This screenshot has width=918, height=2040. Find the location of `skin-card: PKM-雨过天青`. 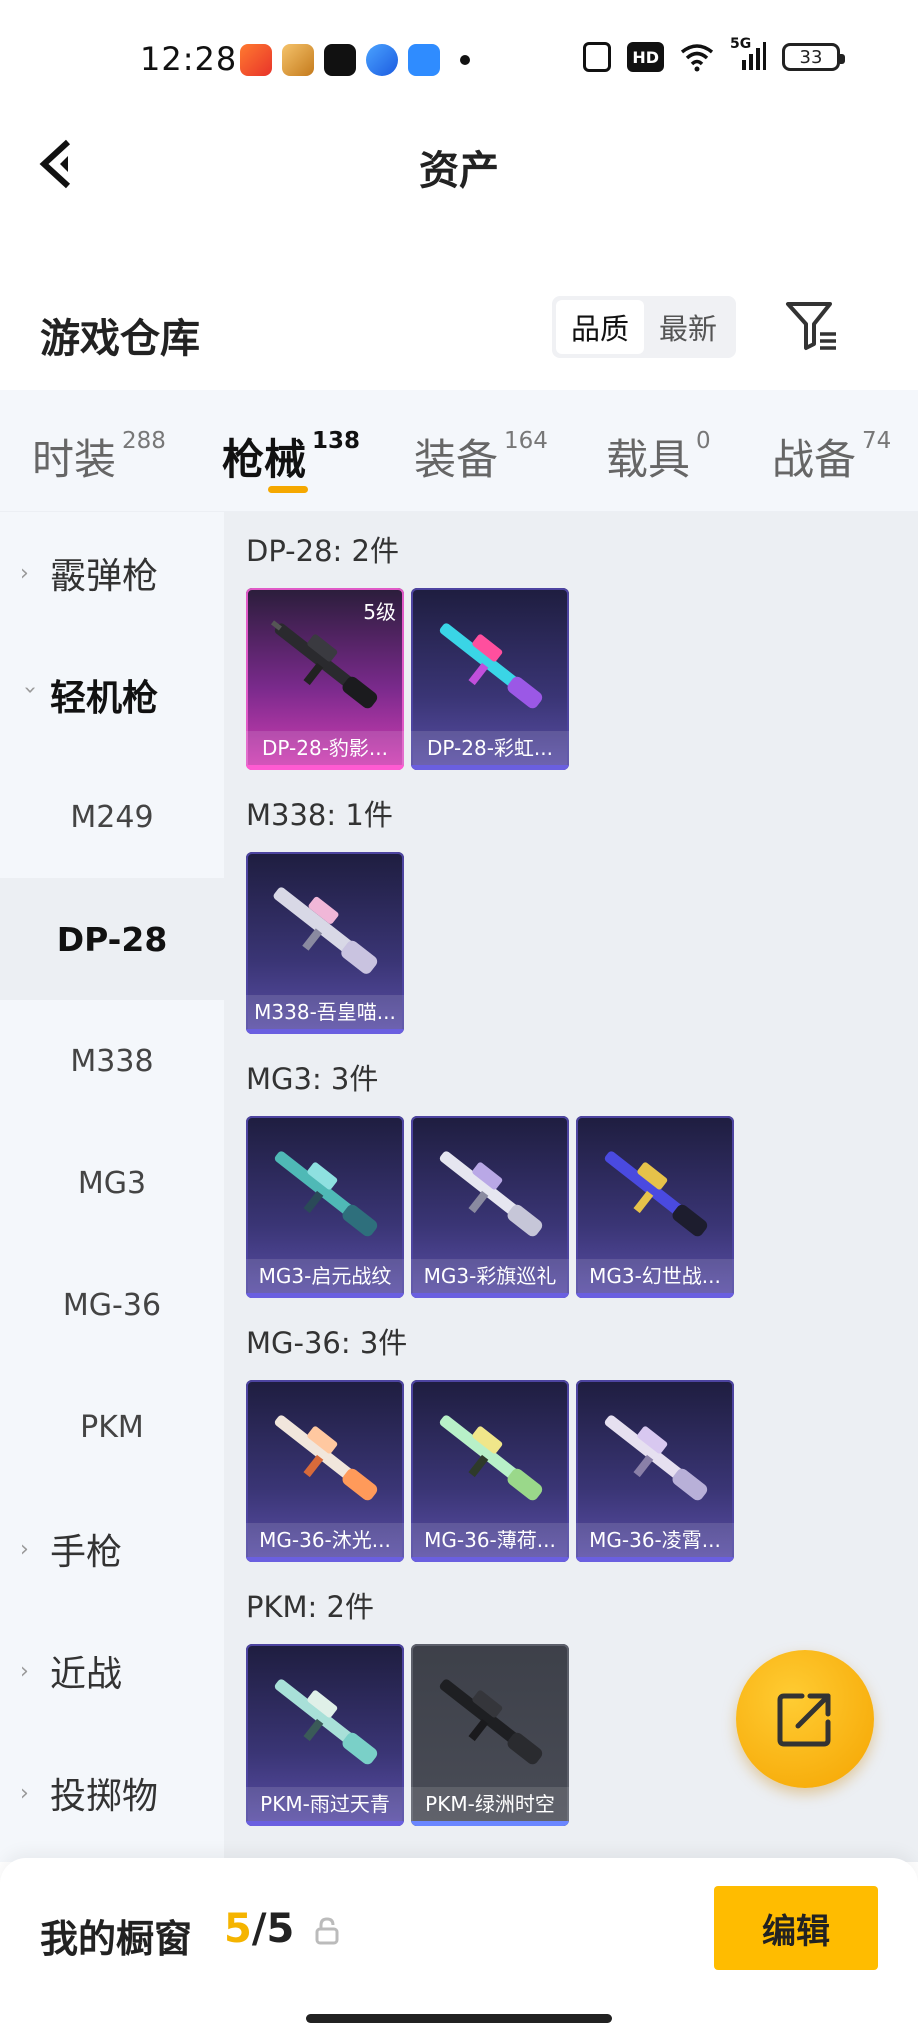

skin-card: PKM-雨过天青 is located at coordinates (325, 1735).